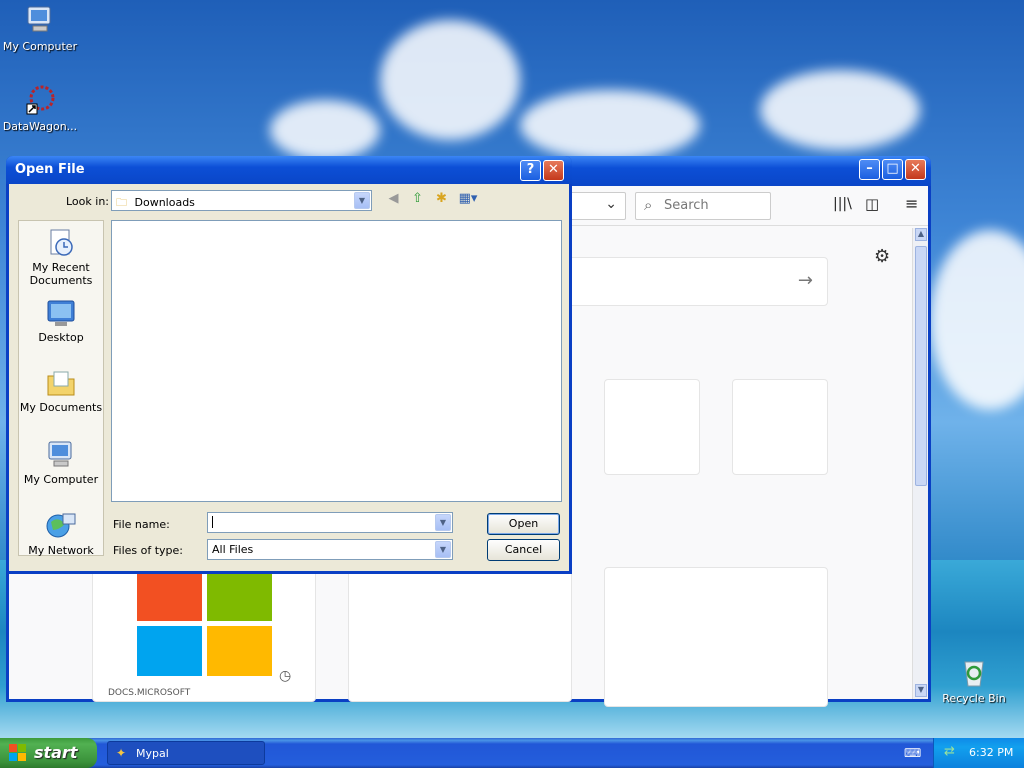 Image resolution: width=1024 pixels, height=768 pixels. What do you see at coordinates (991, 752) in the screenshot?
I see `clock: 6:32 PM` at bounding box center [991, 752].